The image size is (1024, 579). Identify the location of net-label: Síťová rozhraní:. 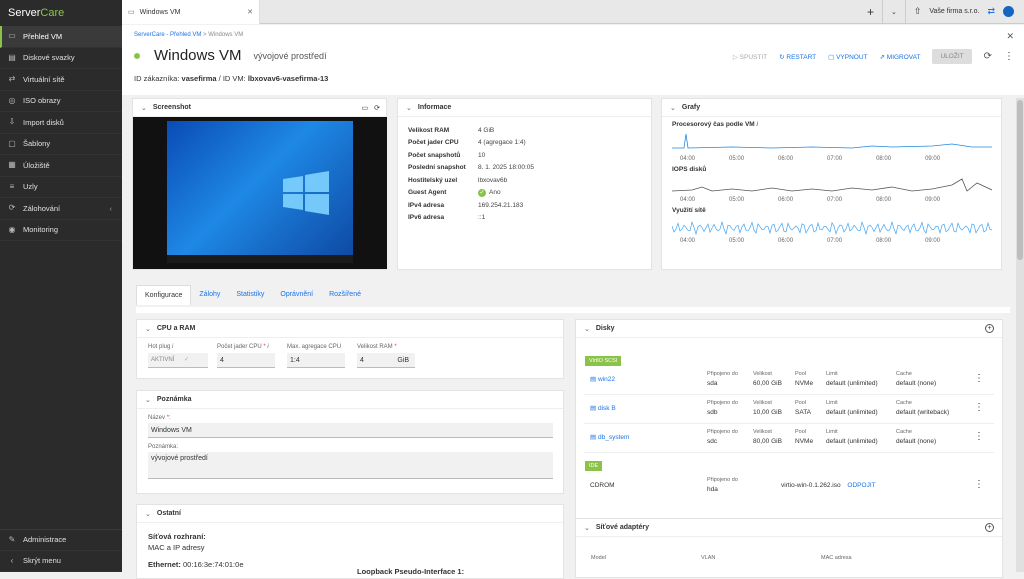
(177, 536).